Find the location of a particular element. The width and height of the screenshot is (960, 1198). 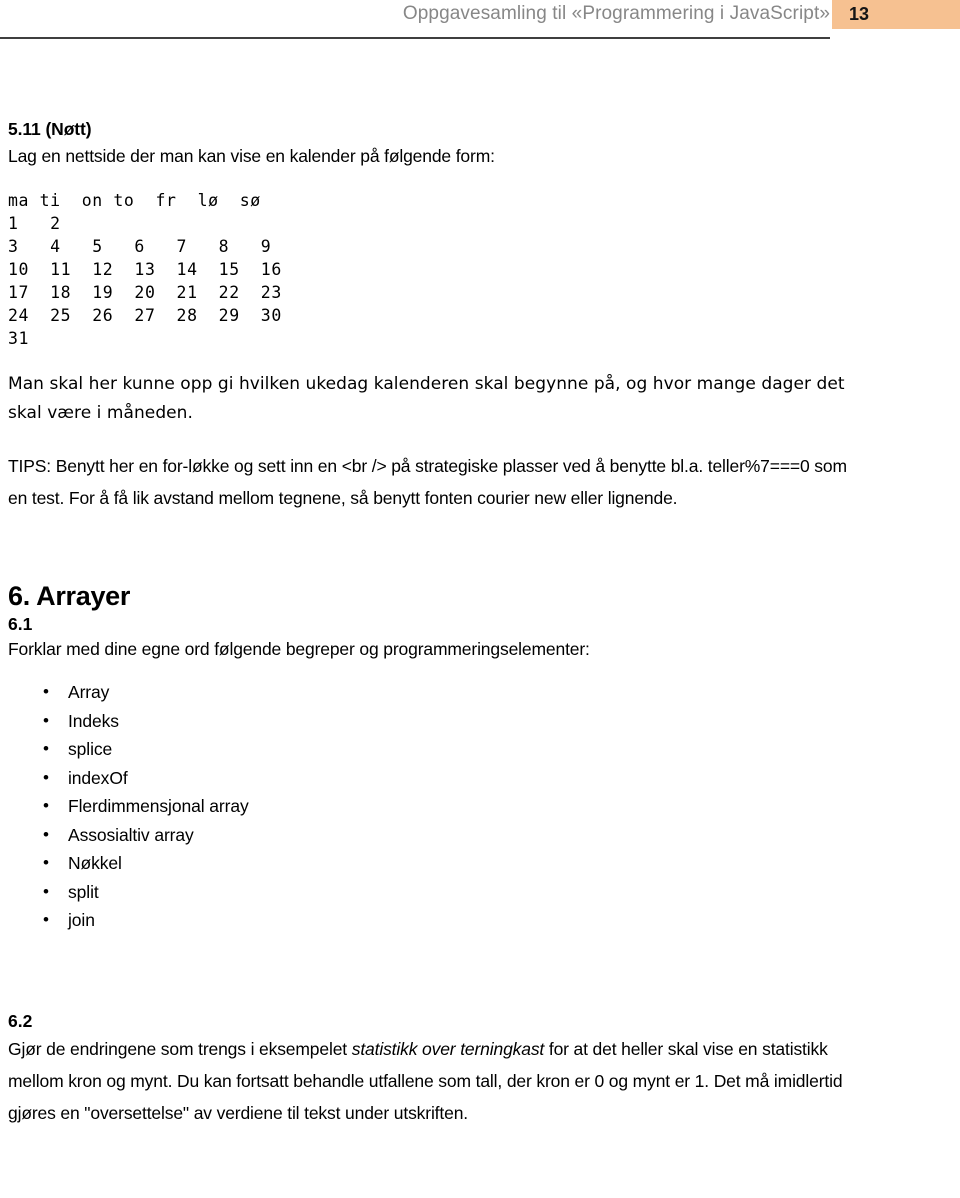

list-item-label: splice is located at coordinates (90, 749).